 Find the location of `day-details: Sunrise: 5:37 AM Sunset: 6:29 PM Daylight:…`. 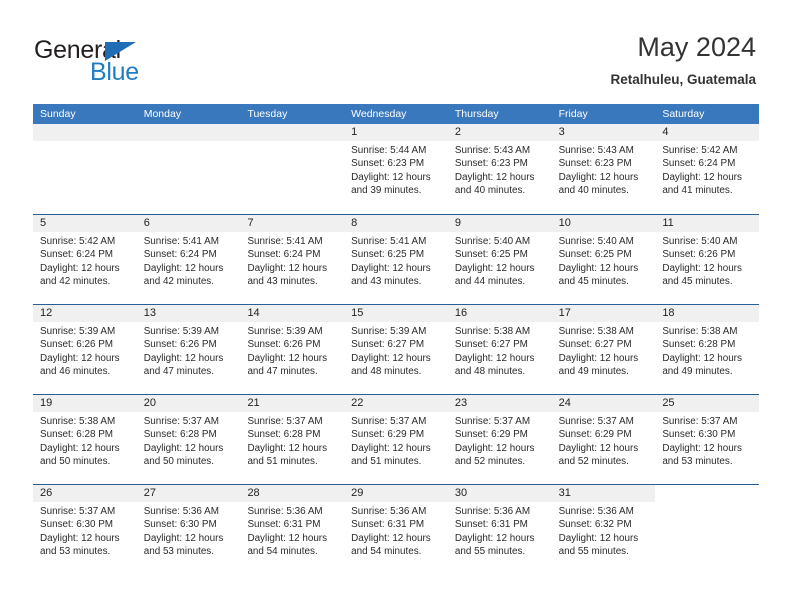

day-details: Sunrise: 5:37 AM Sunset: 6:29 PM Daylight:… is located at coordinates (396, 440).